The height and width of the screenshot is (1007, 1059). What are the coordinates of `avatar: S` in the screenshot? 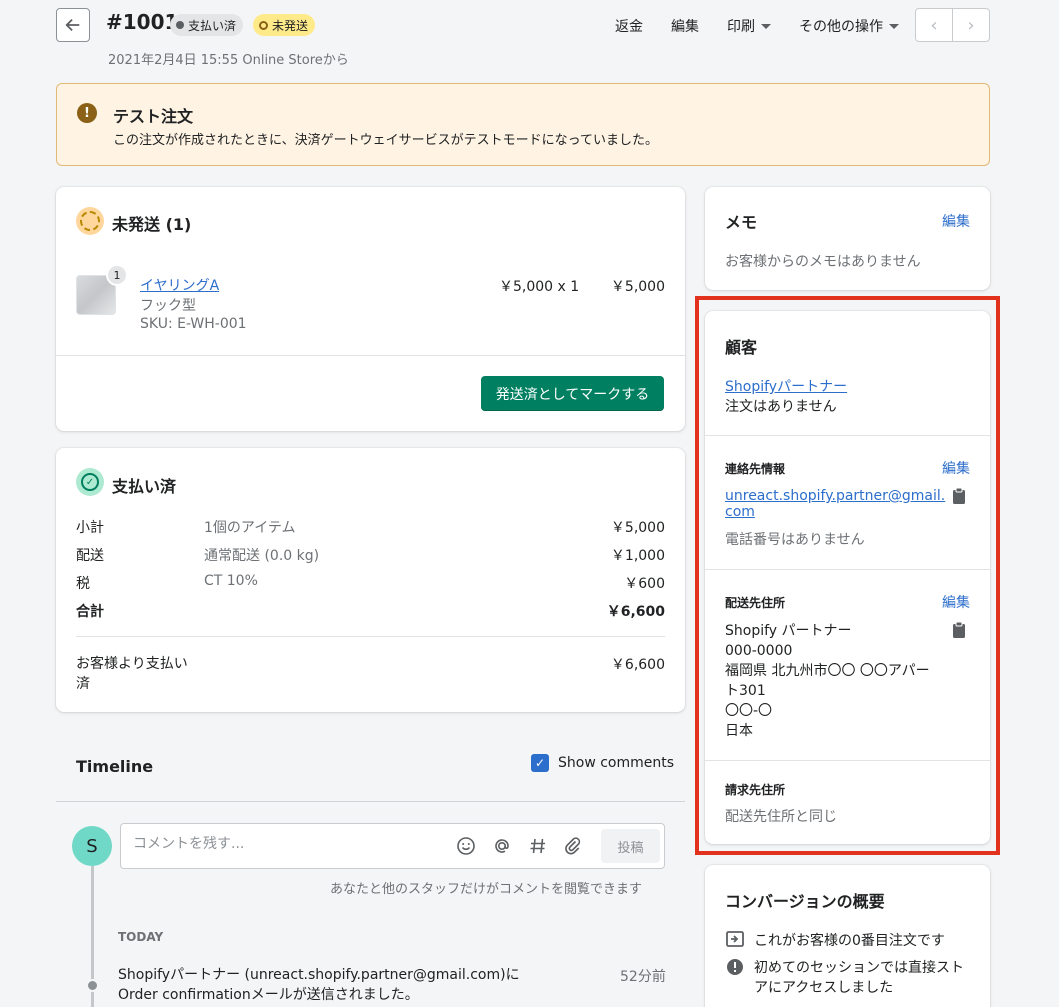 It's located at (92, 846).